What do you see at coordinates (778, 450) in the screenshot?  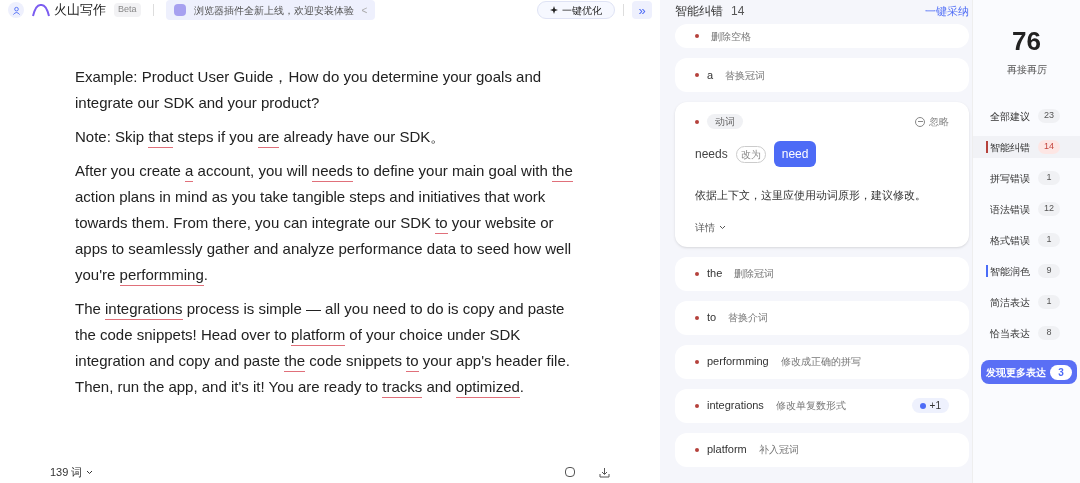 I see `suggestion-note: 补入冠词` at bounding box center [778, 450].